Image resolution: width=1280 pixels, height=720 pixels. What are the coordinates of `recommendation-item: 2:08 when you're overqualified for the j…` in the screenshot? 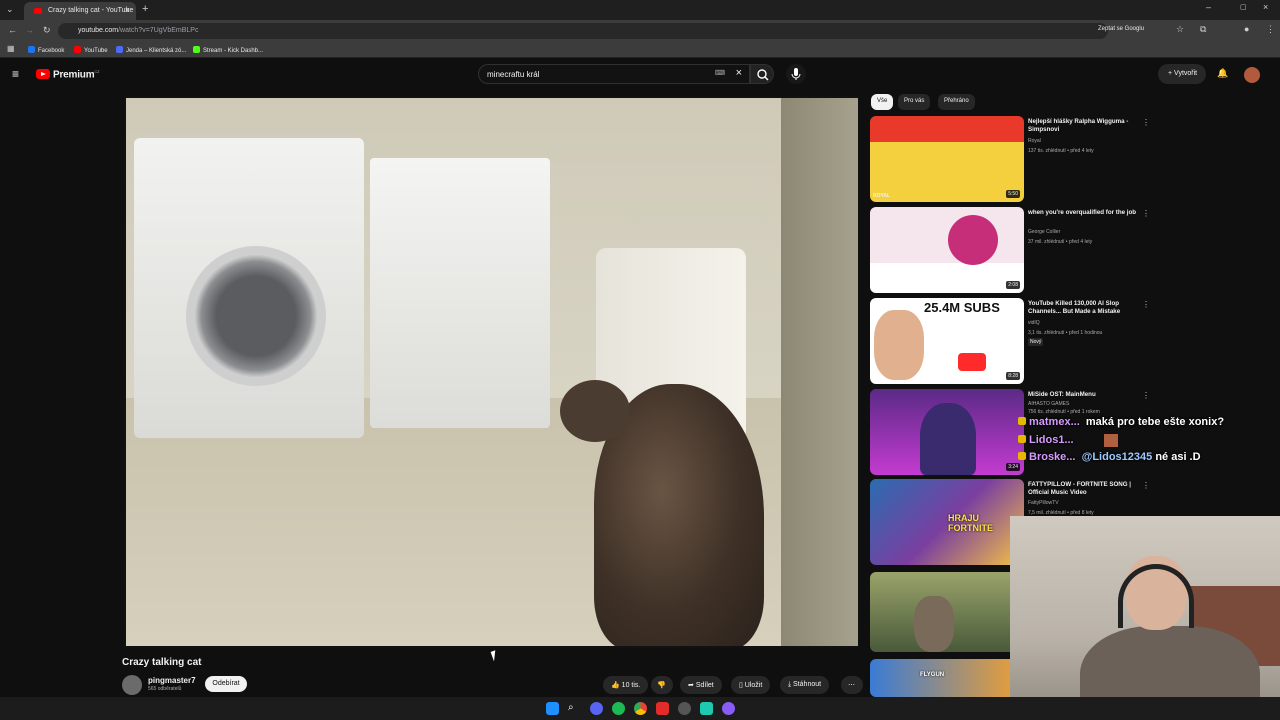 It's located at (1020, 251).